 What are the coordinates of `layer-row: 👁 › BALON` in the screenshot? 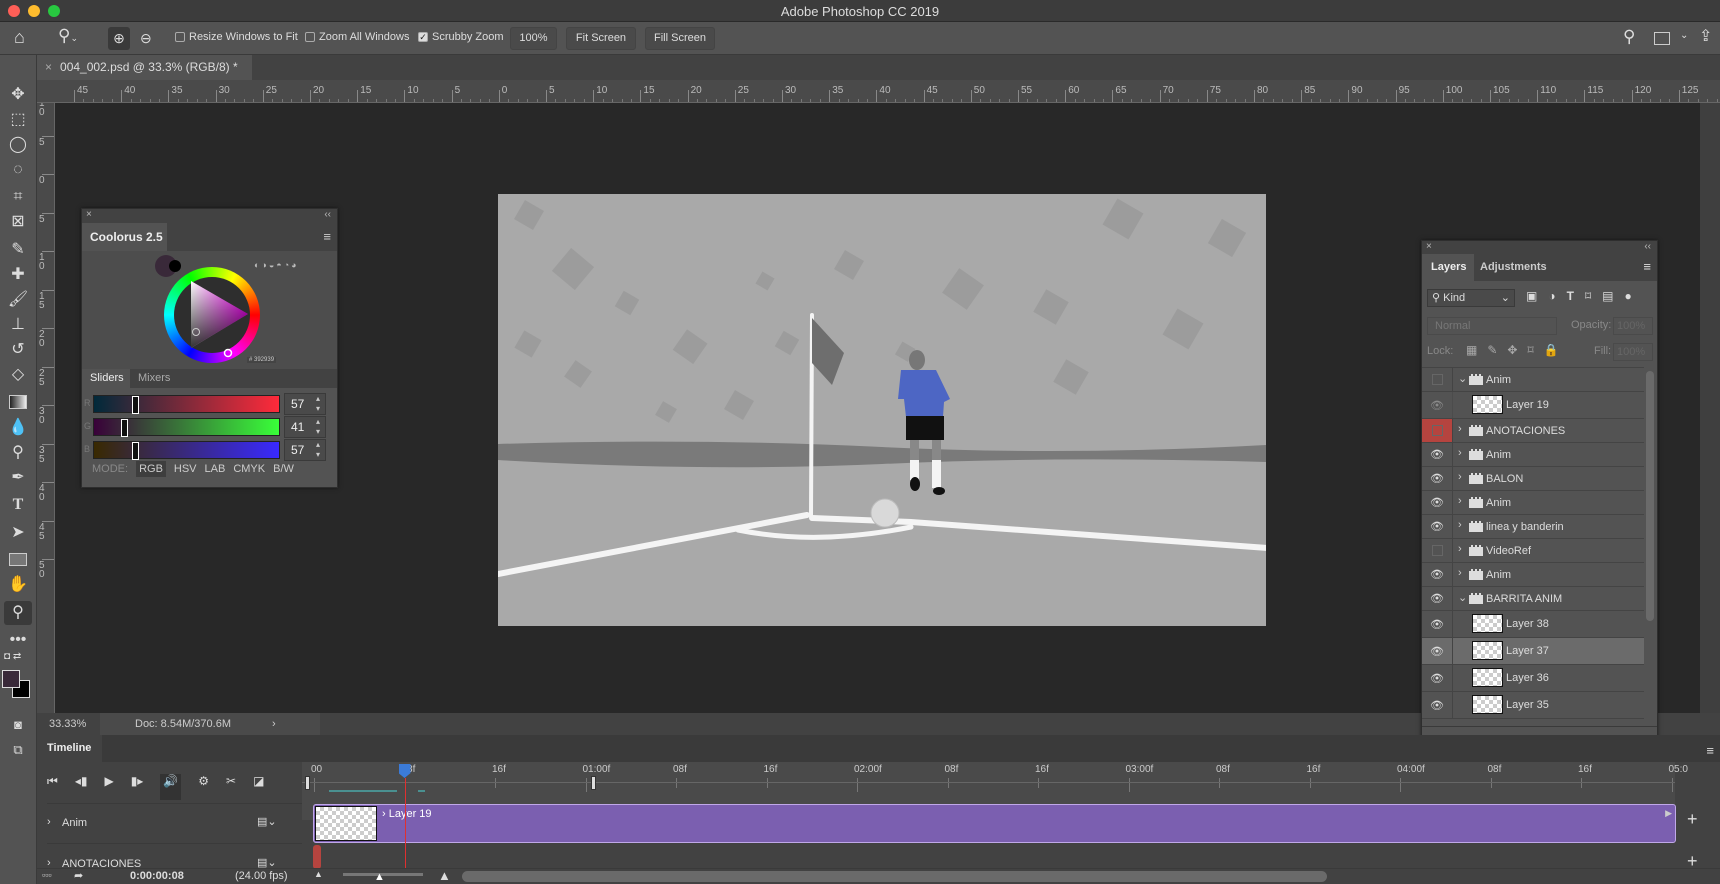 It's located at (1533, 479).